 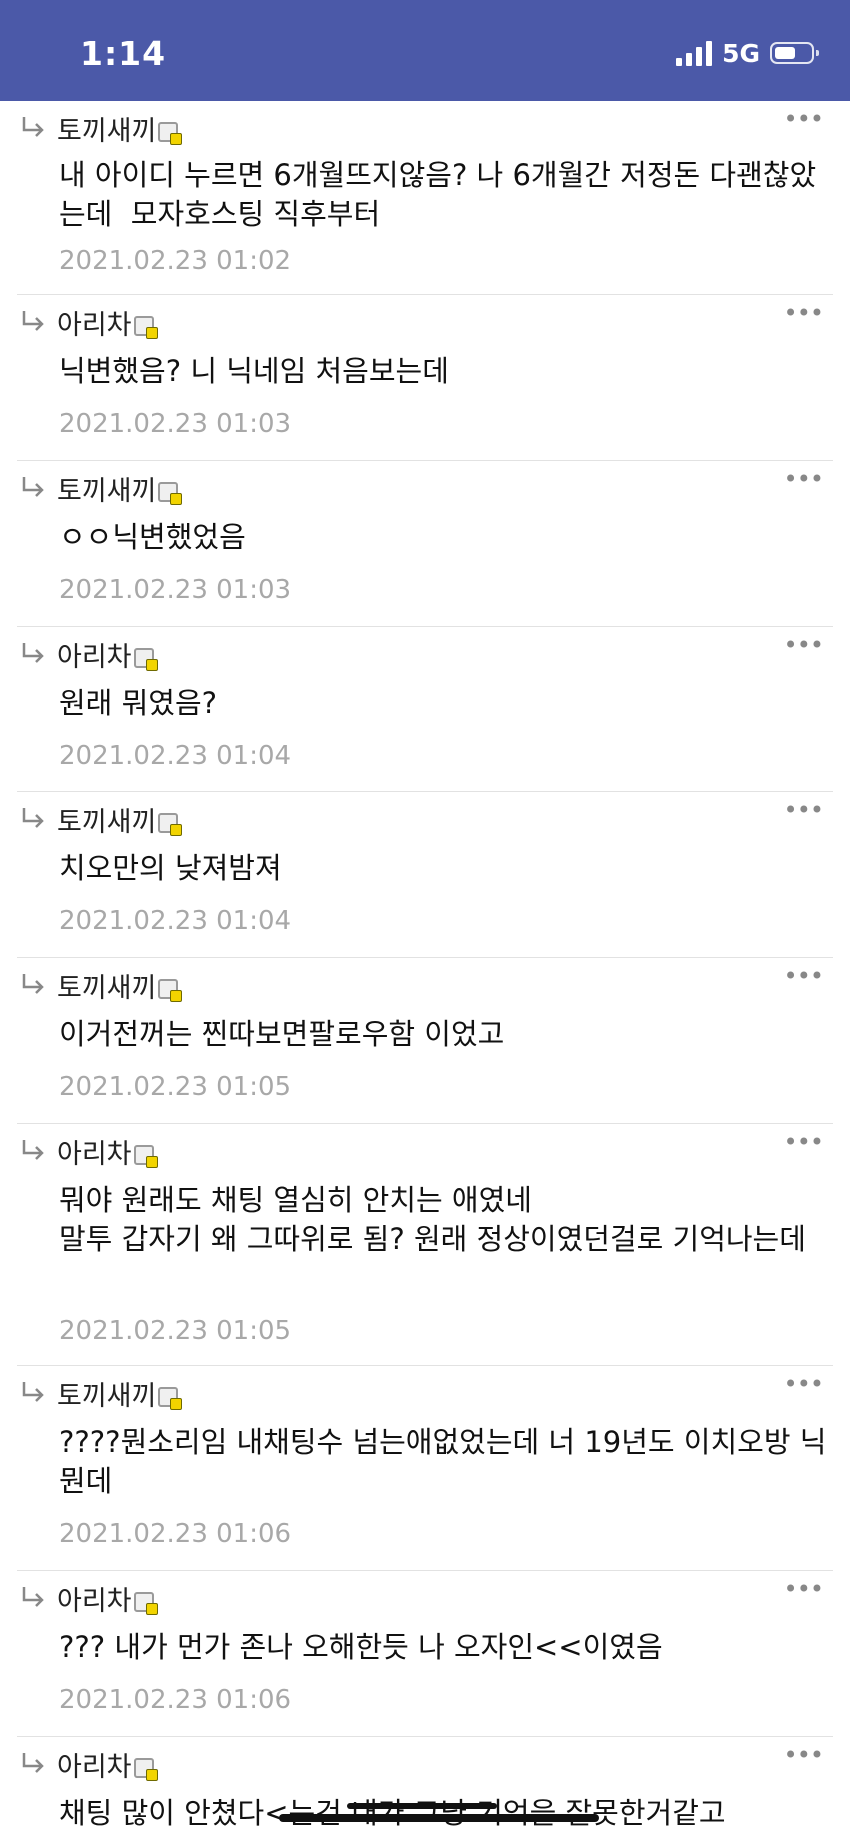 I want to click on status-time: 1:14, so click(x=123, y=53).